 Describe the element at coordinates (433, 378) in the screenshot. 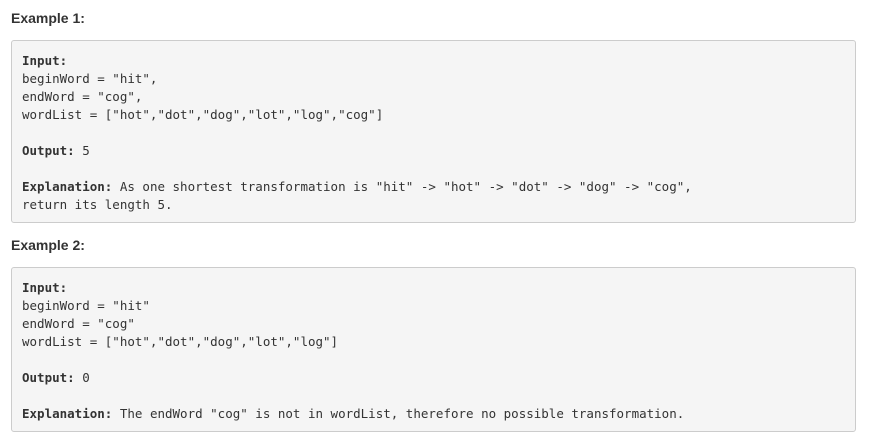

I see `output-line: Output: 0` at that location.